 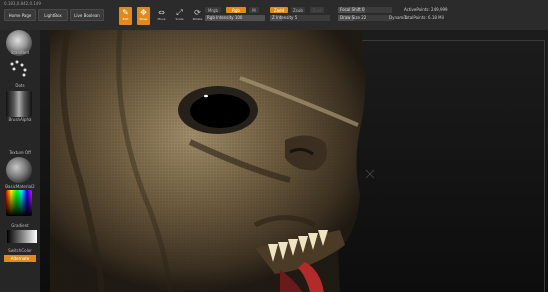 I want to click on focal-shift-value: 0, so click(x=363, y=9).